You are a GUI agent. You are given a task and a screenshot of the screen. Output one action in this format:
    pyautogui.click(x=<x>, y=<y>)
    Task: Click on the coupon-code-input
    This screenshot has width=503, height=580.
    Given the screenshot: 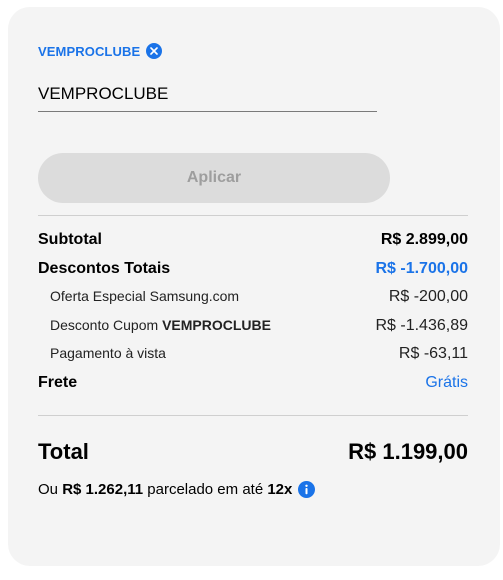 What is the action you would take?
    pyautogui.click(x=207, y=94)
    